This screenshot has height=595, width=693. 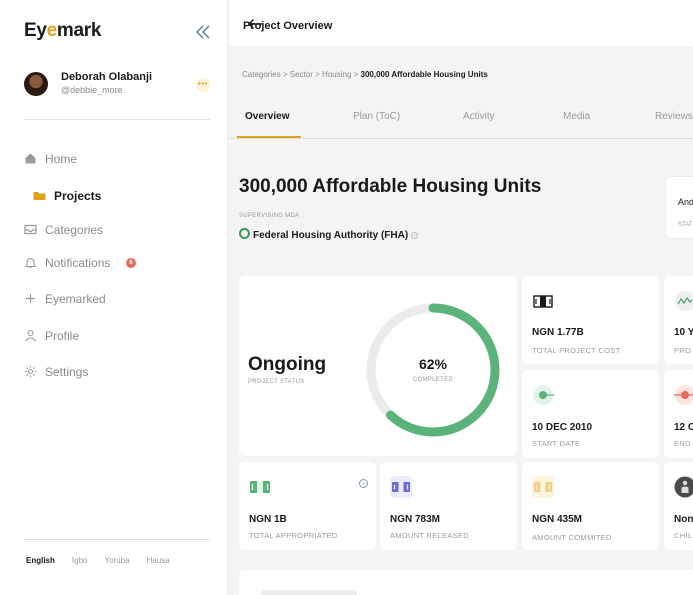 I want to click on supervising-mda-label: SUPERVISING MDA, so click(x=269, y=216).